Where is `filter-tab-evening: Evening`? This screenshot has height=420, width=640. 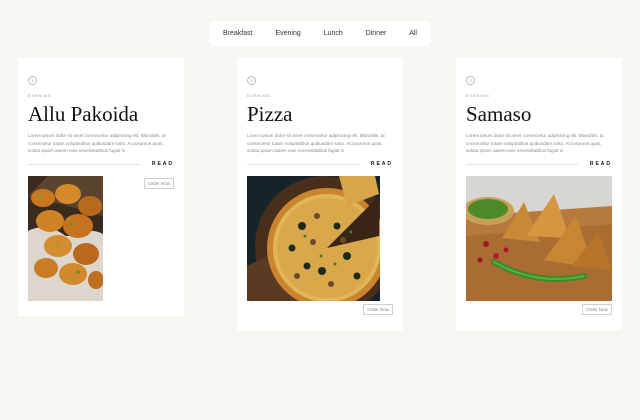 filter-tab-evening: Evening is located at coordinates (287, 33).